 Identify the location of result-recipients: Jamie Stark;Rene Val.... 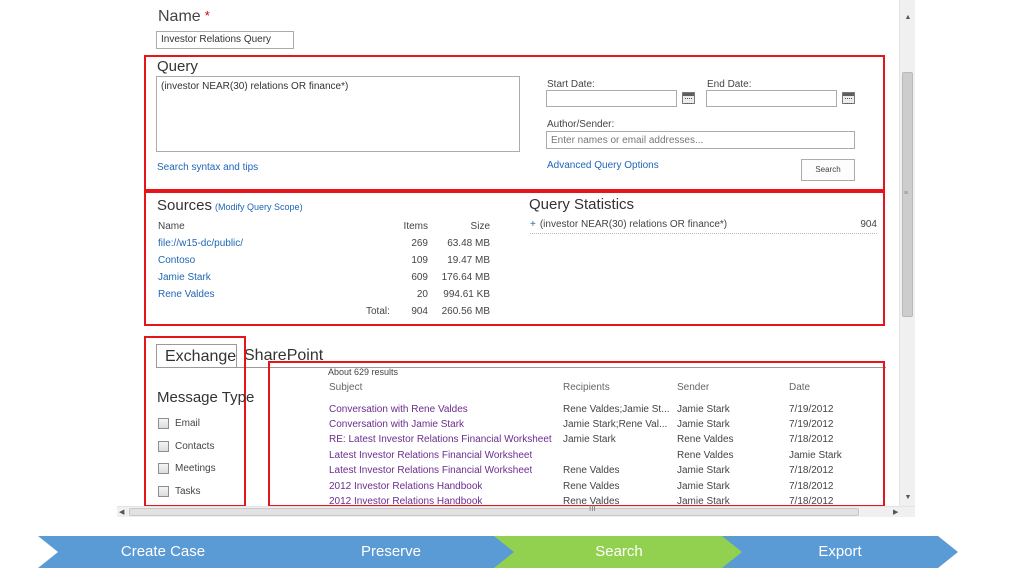
(615, 424).